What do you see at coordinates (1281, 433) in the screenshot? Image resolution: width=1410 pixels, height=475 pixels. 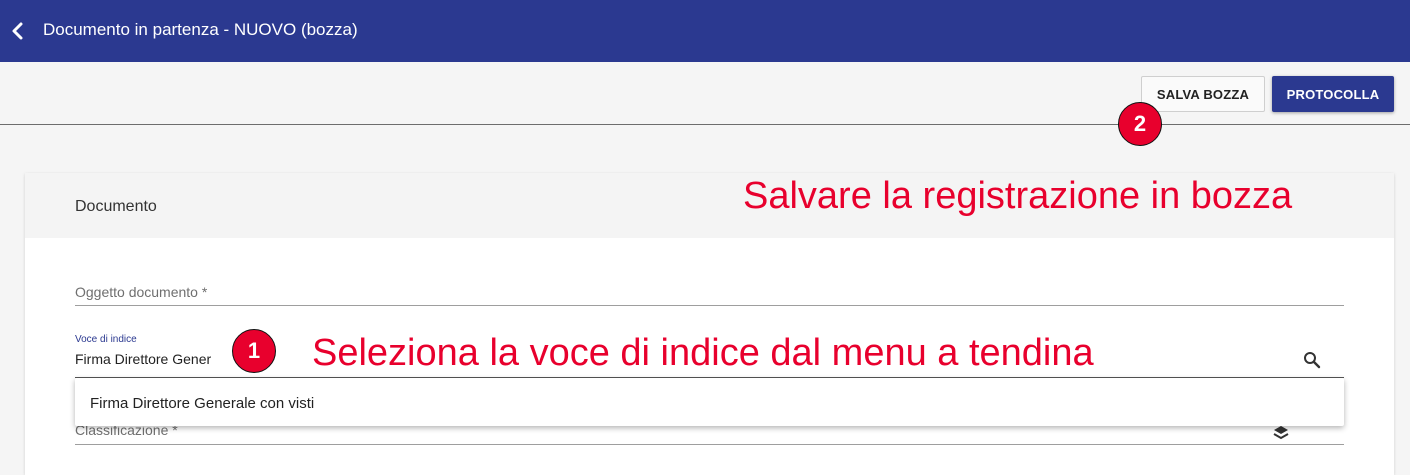 I see `layers-icon` at bounding box center [1281, 433].